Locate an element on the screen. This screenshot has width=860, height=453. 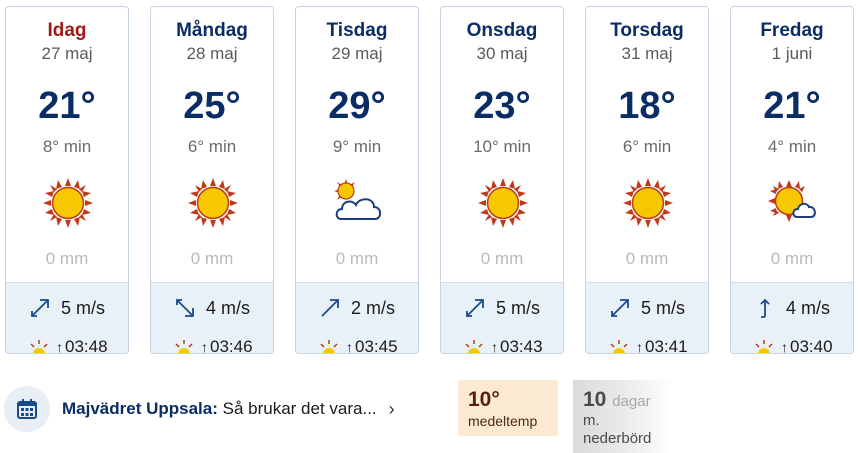
day-date: 31 maj is located at coordinates (647, 53).